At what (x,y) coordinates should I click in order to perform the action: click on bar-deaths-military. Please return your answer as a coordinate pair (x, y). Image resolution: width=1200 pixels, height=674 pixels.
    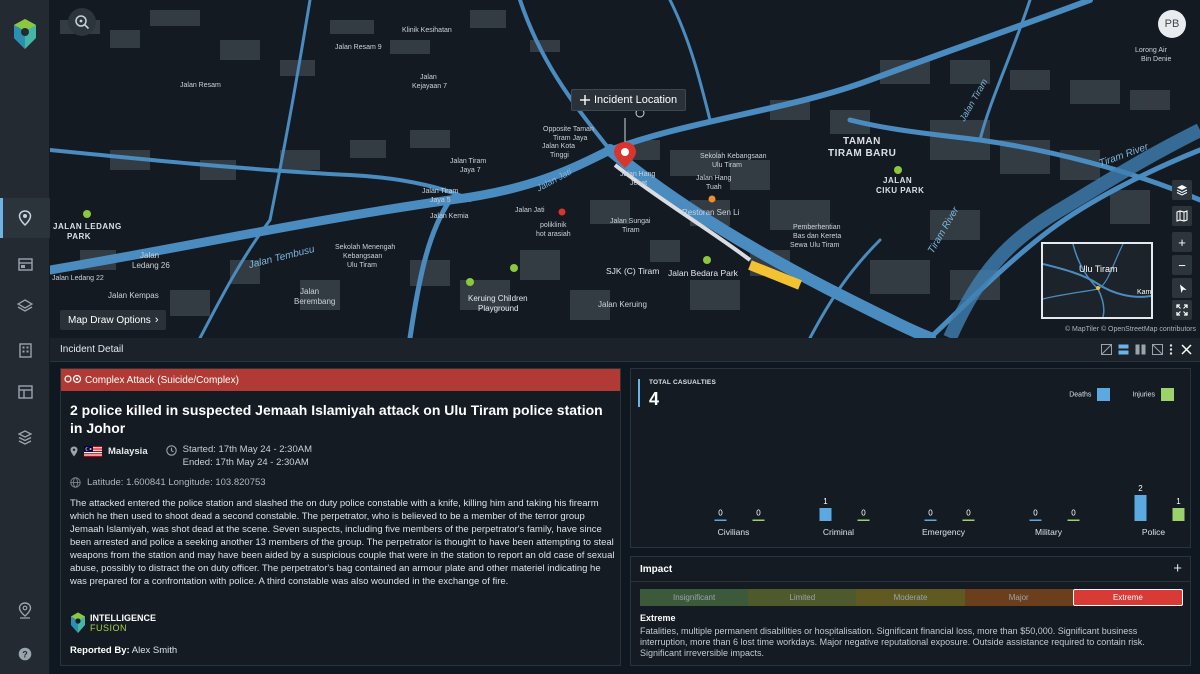
    Looking at the image, I should click on (1035, 520).